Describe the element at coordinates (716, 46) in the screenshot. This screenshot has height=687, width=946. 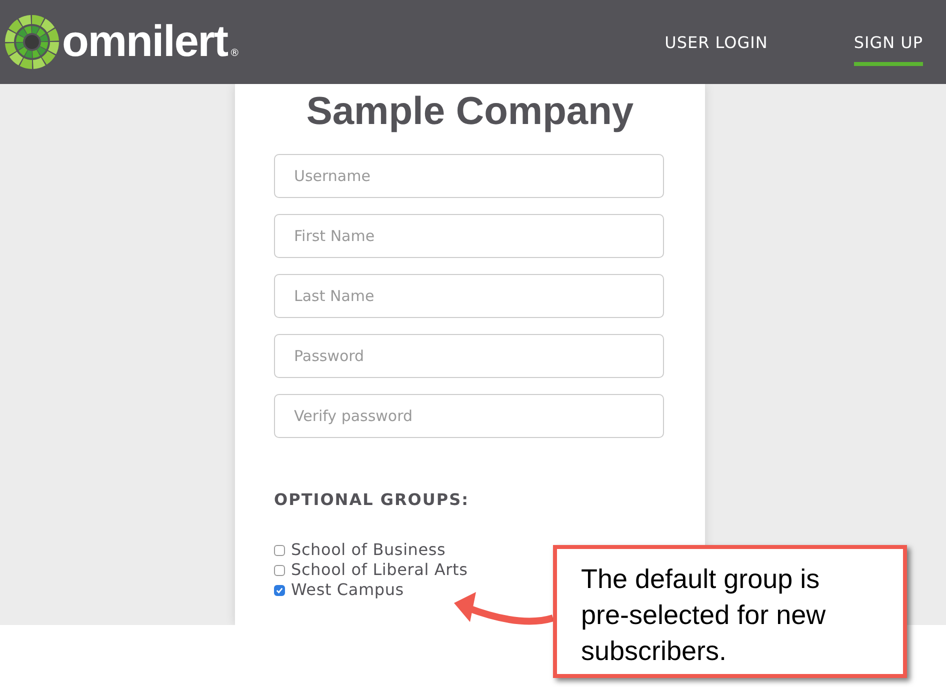
I see `nav-link: USER LOGIN` at that location.